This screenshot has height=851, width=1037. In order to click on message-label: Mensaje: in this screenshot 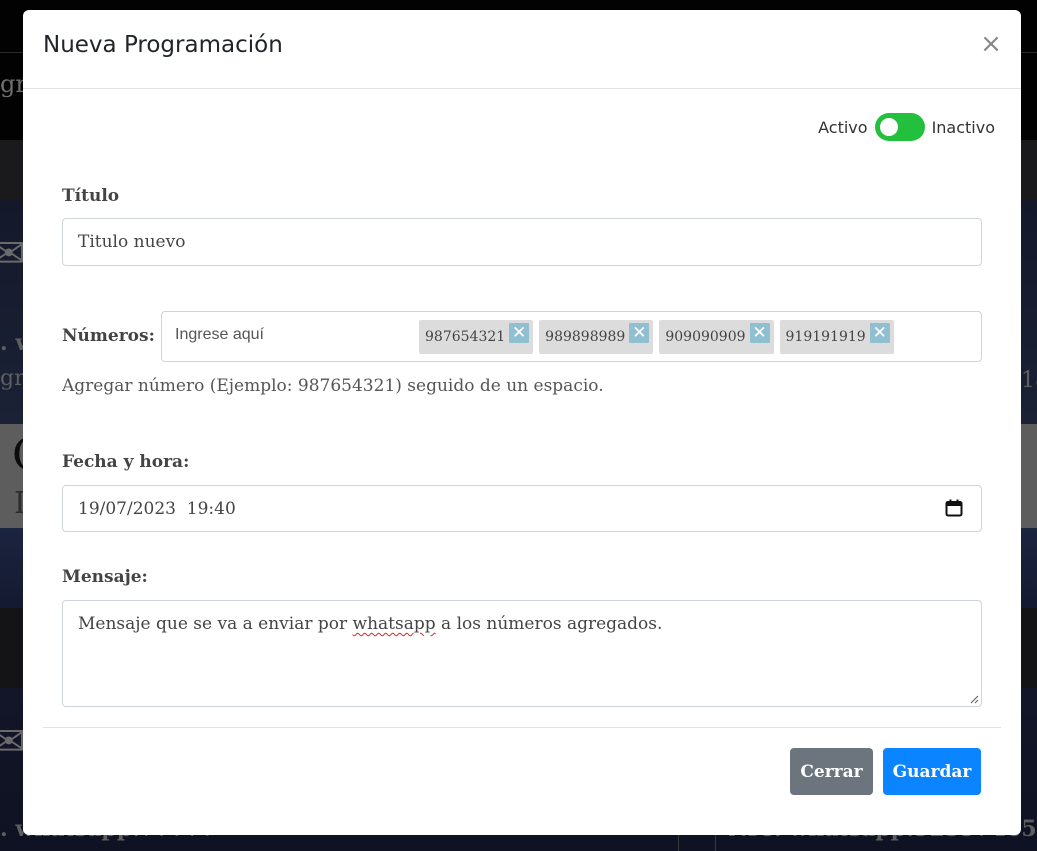, I will do `click(105, 577)`.